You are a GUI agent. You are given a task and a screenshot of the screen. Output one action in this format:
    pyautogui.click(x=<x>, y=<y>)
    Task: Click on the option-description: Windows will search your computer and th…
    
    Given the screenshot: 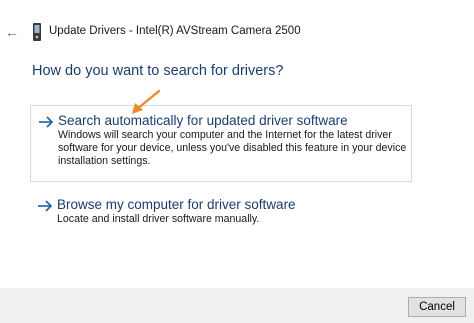 What is the action you would take?
    pyautogui.click(x=232, y=148)
    